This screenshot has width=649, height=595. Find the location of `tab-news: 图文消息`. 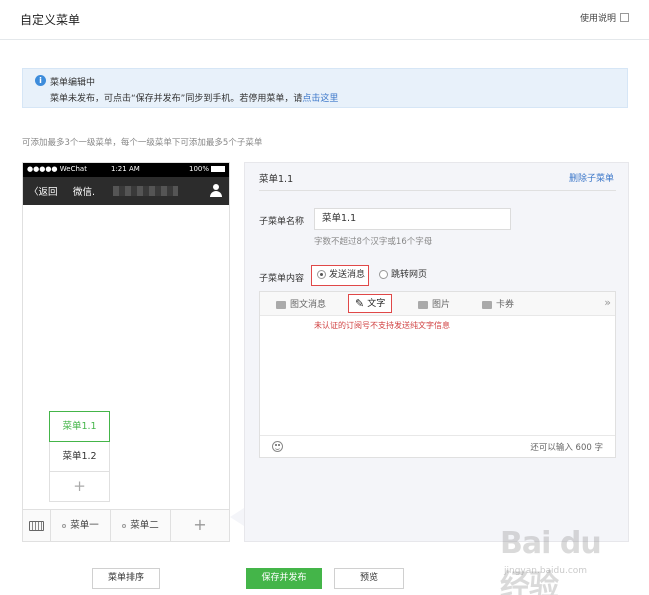

tab-news: 图文消息 is located at coordinates (301, 305).